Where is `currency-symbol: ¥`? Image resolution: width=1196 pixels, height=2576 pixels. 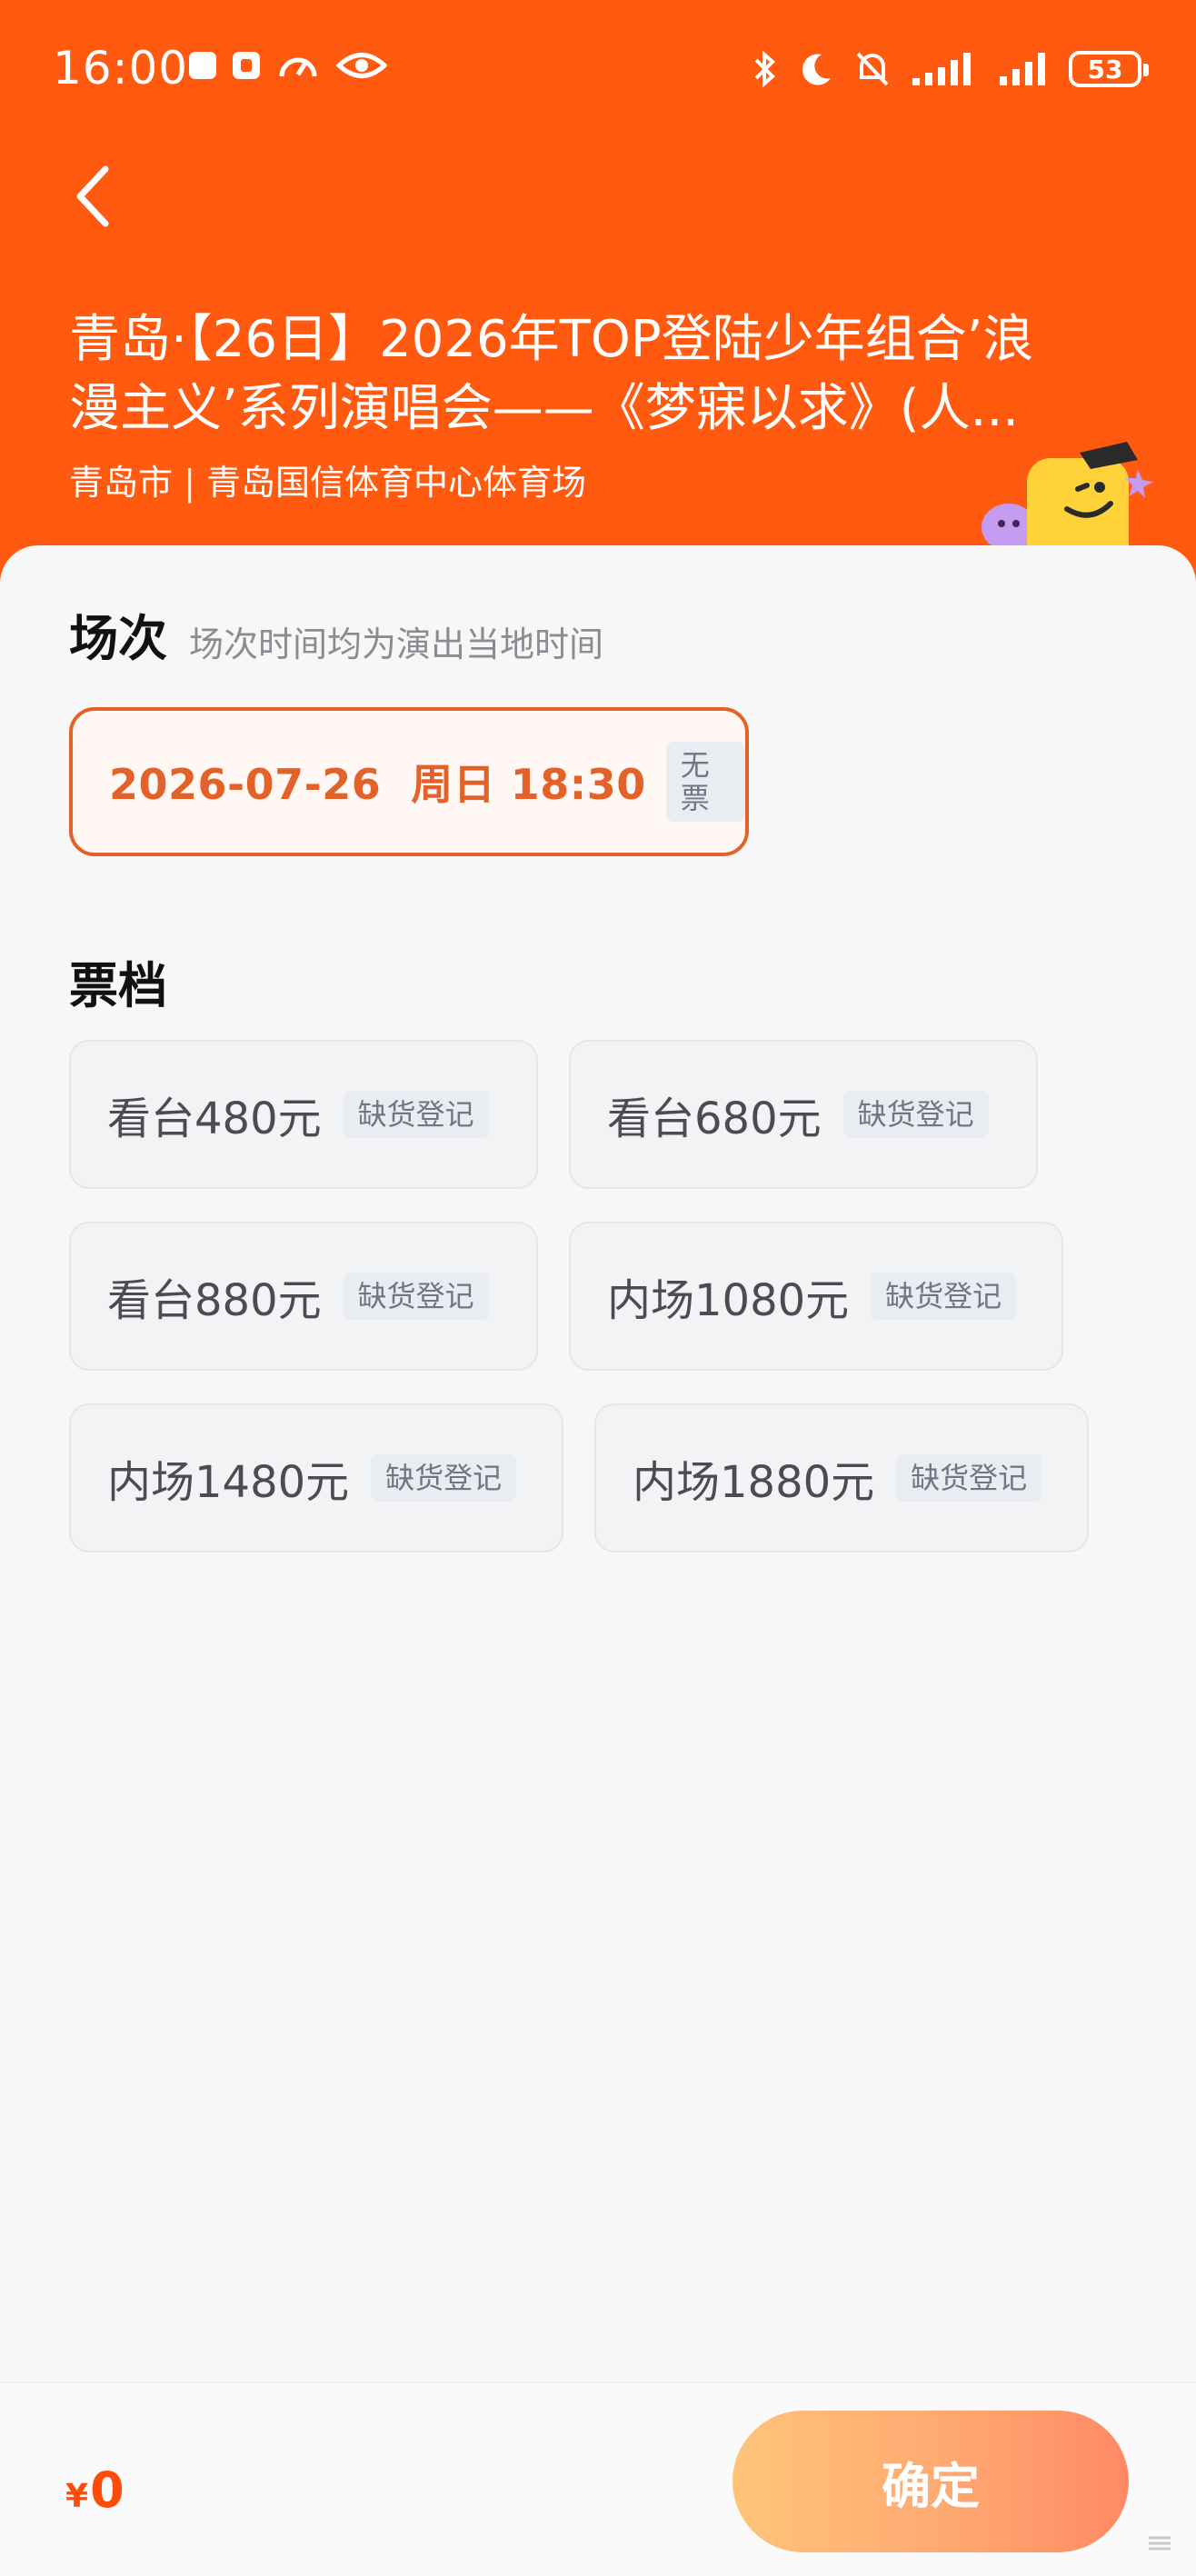 currency-symbol: ¥ is located at coordinates (77, 2496).